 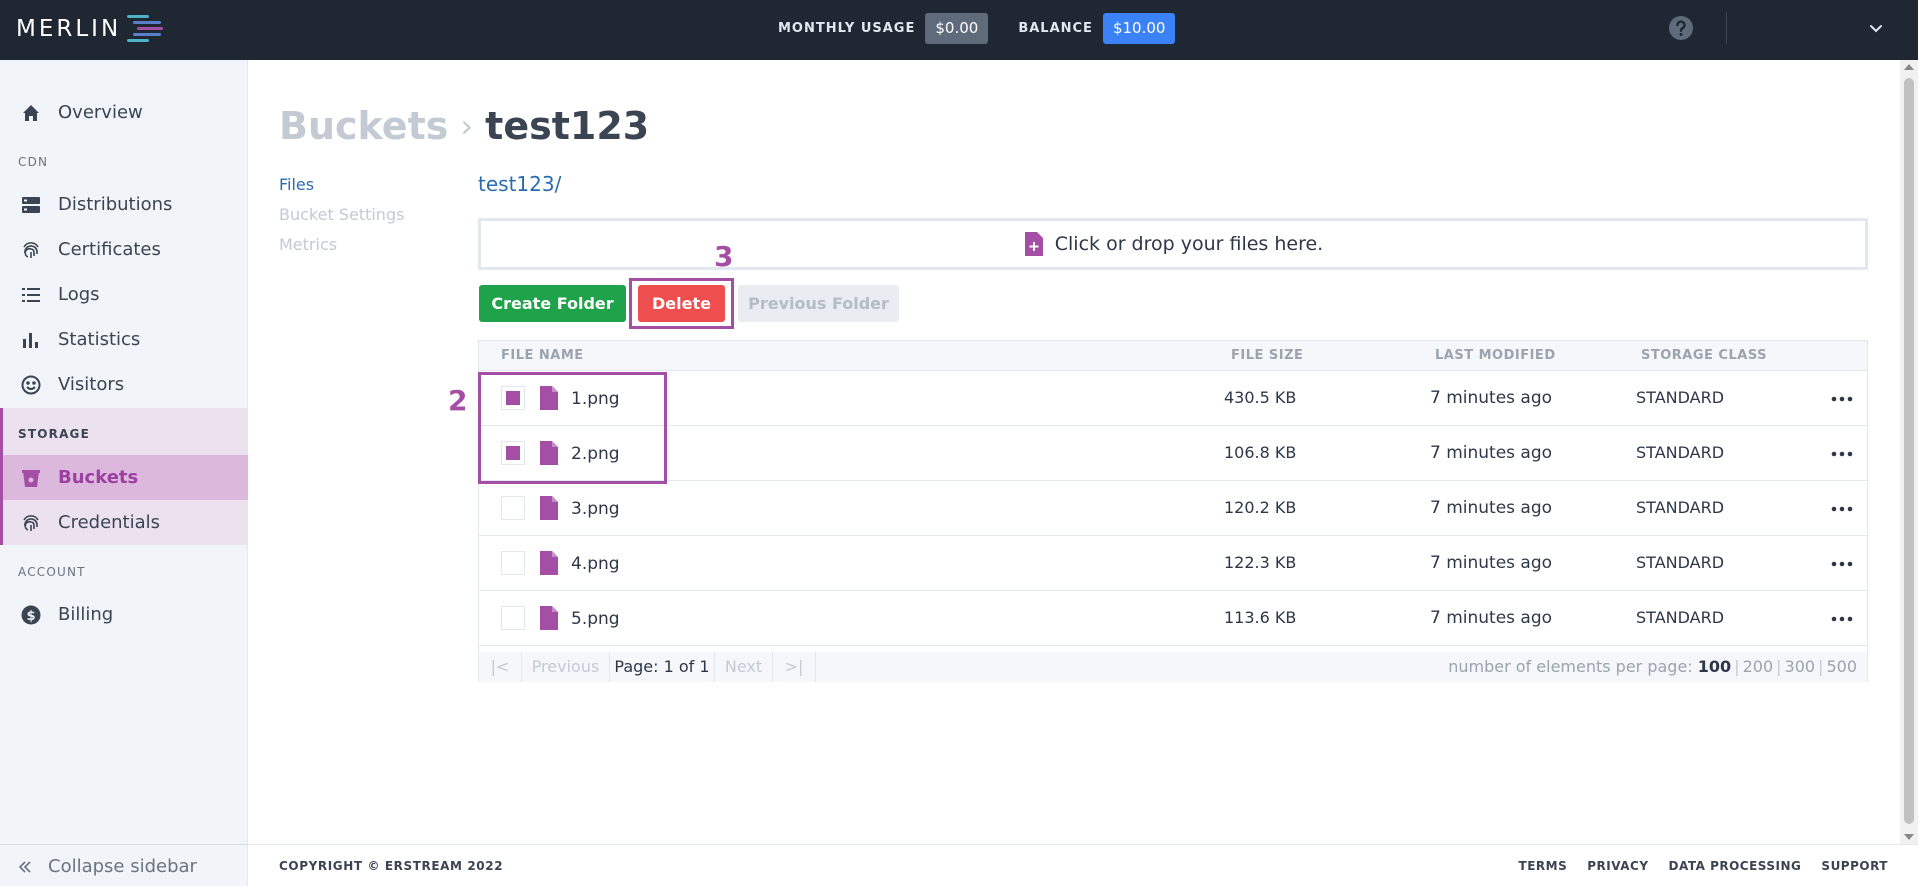 I want to click on annotation-selected-rows-highlight, so click(x=572, y=428).